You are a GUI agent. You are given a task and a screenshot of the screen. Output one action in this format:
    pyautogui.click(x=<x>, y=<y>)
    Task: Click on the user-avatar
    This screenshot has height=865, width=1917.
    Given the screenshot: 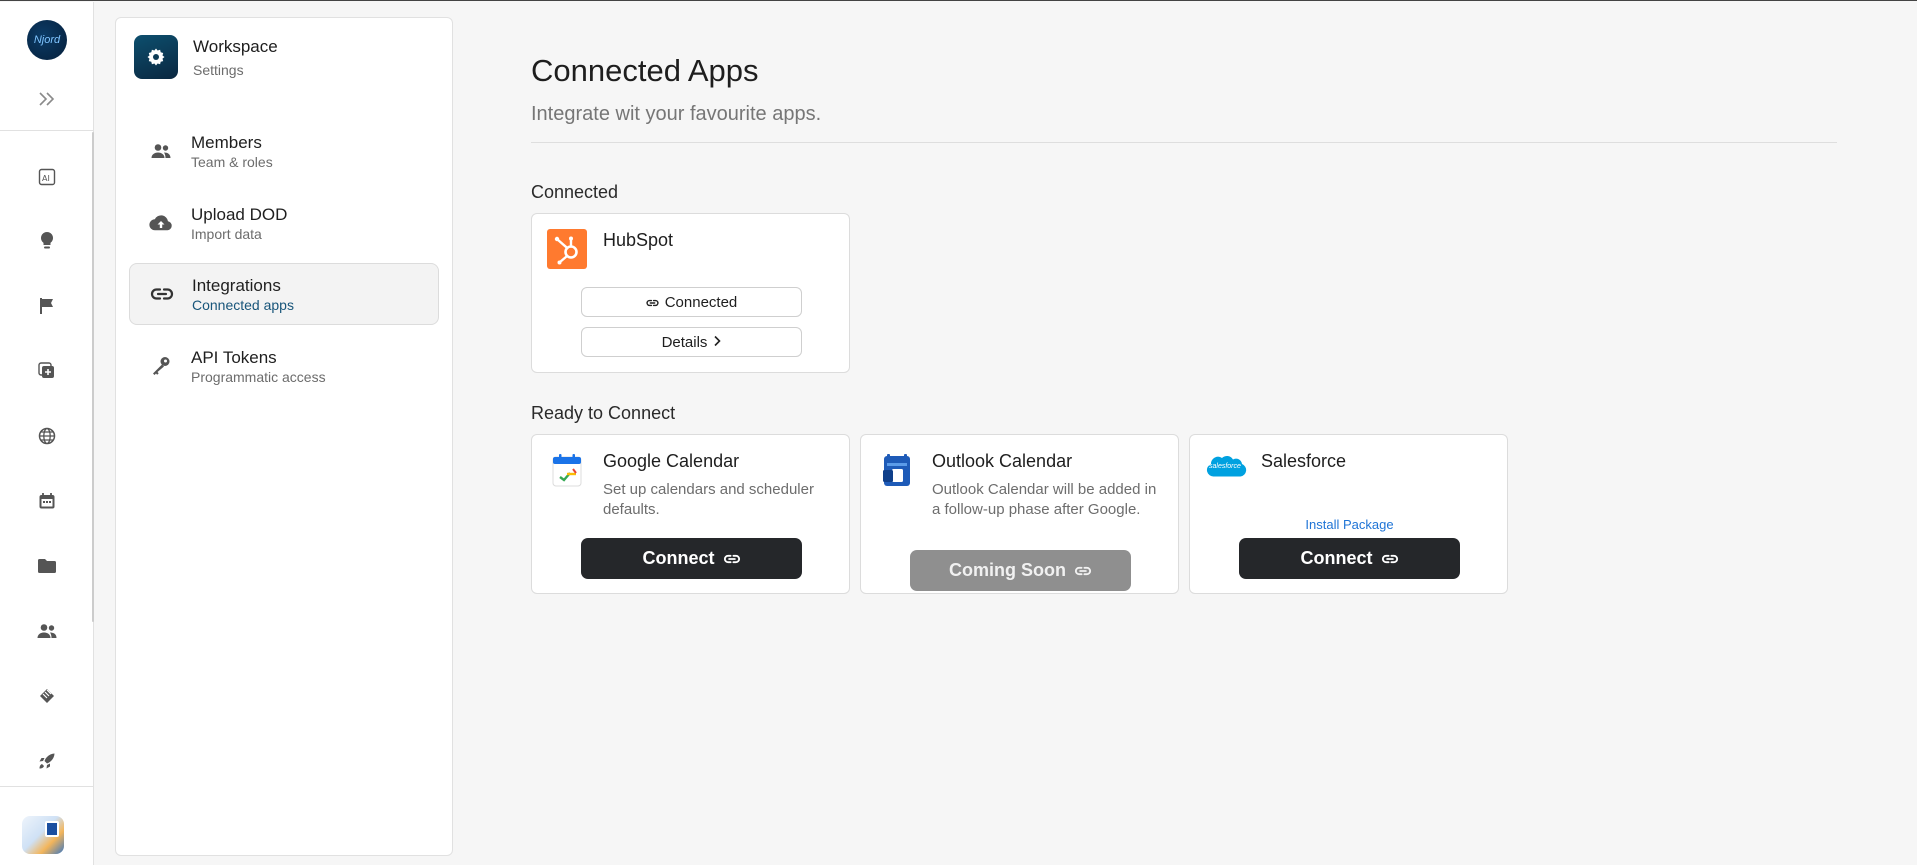 What is the action you would take?
    pyautogui.click(x=43, y=835)
    